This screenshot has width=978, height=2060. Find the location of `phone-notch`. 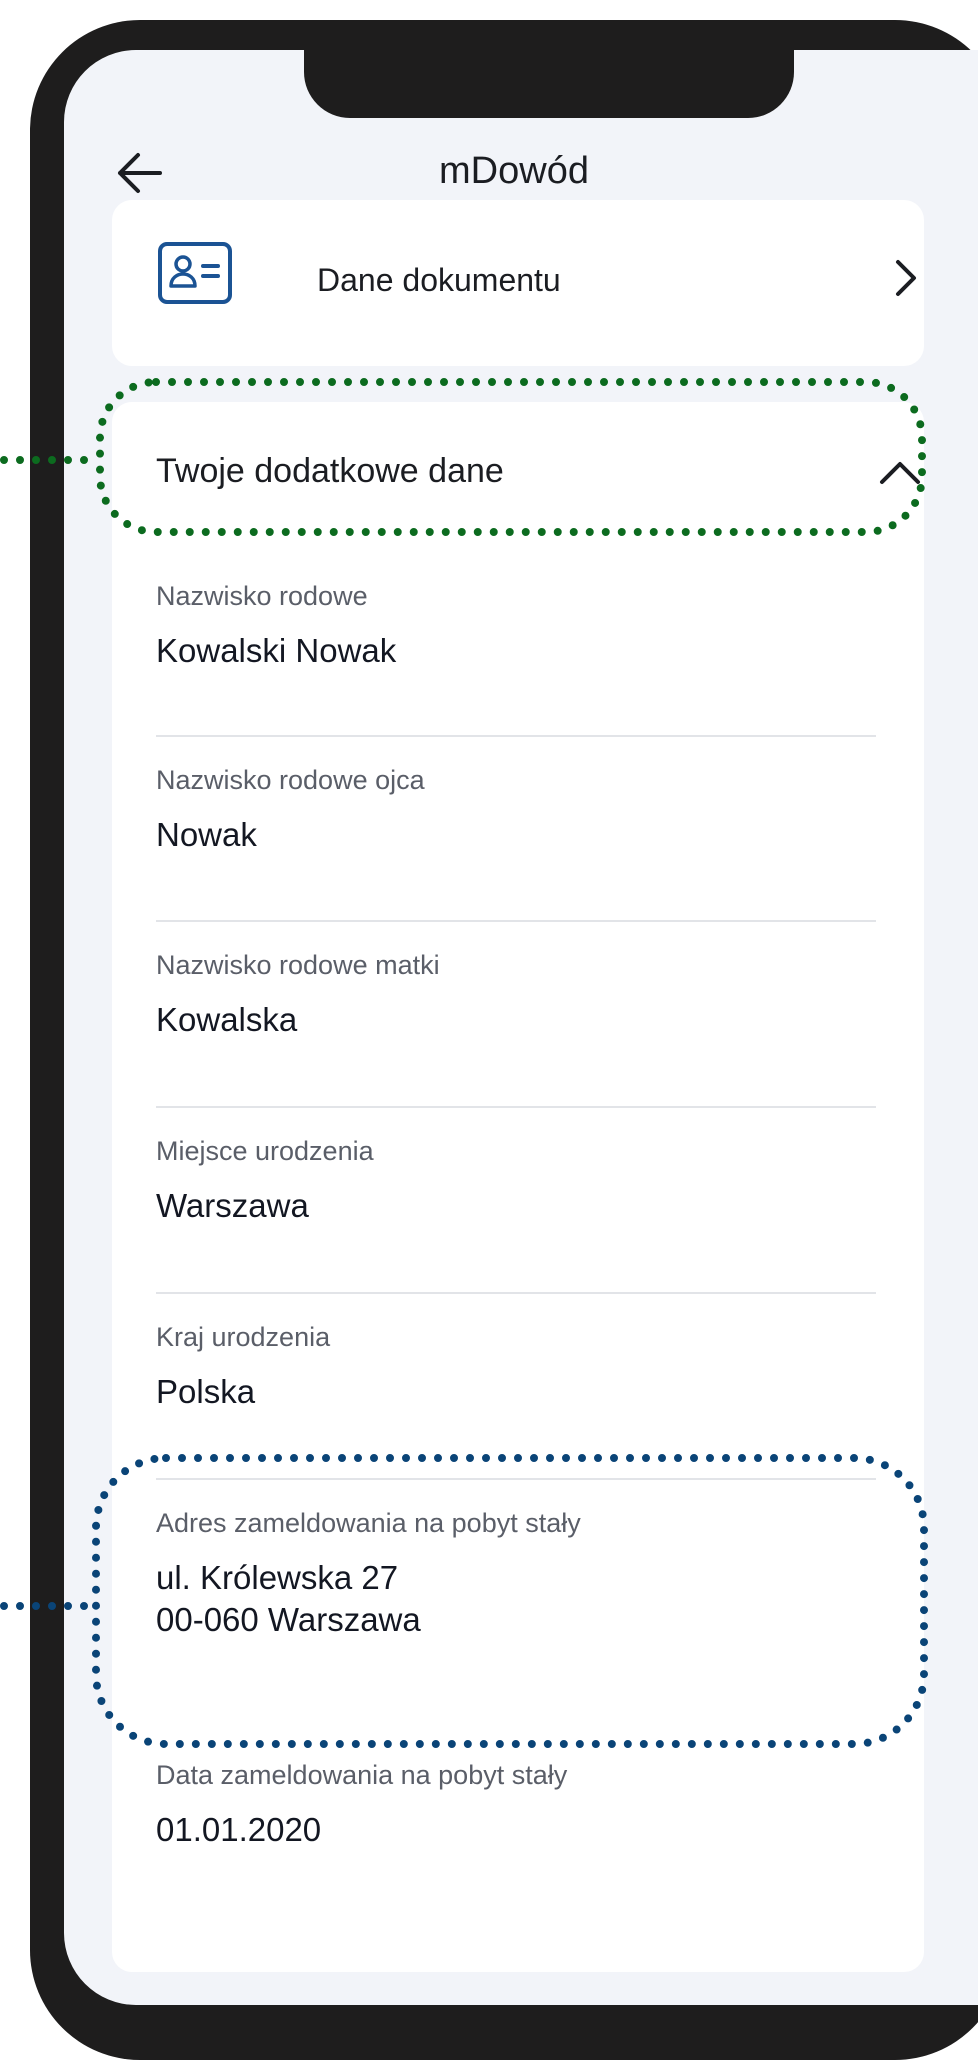

phone-notch is located at coordinates (549, 84).